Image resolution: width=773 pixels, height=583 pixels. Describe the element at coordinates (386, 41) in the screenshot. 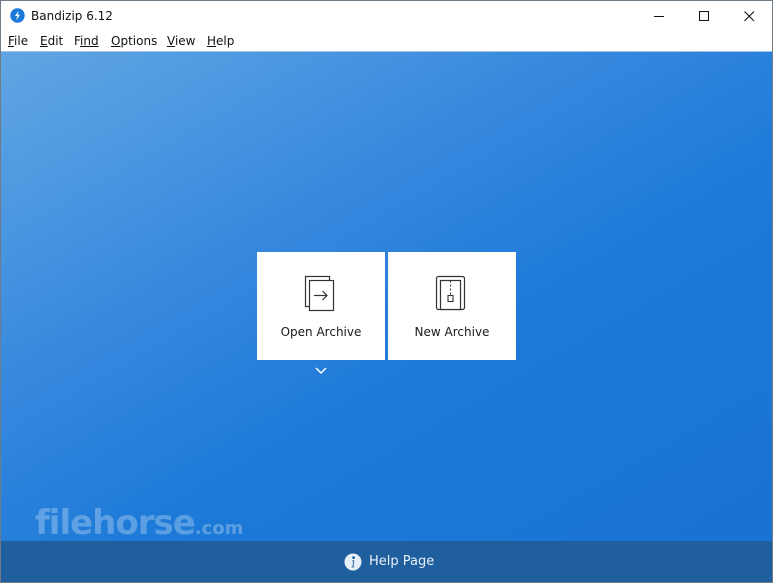

I see `menu-bar: File Edit Find Options View Help` at that location.